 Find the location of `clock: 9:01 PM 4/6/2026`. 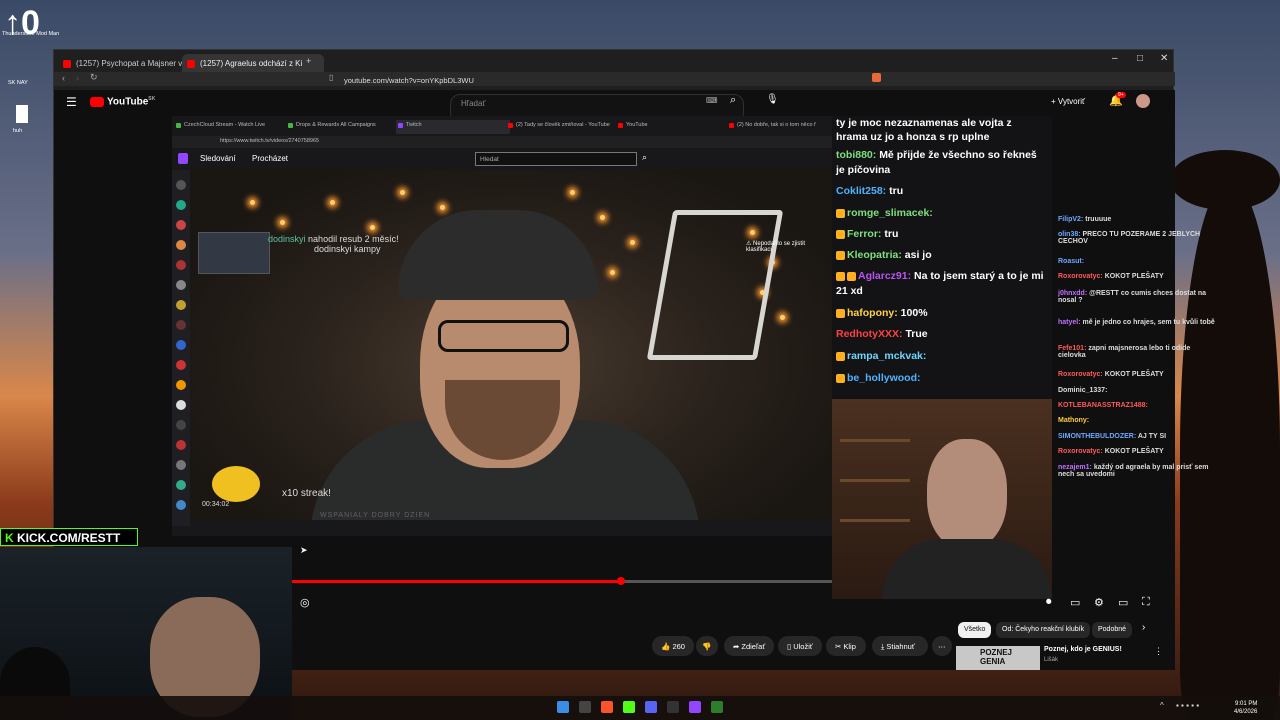

clock: 9:01 PM 4/6/2026 is located at coordinates (1245, 708).